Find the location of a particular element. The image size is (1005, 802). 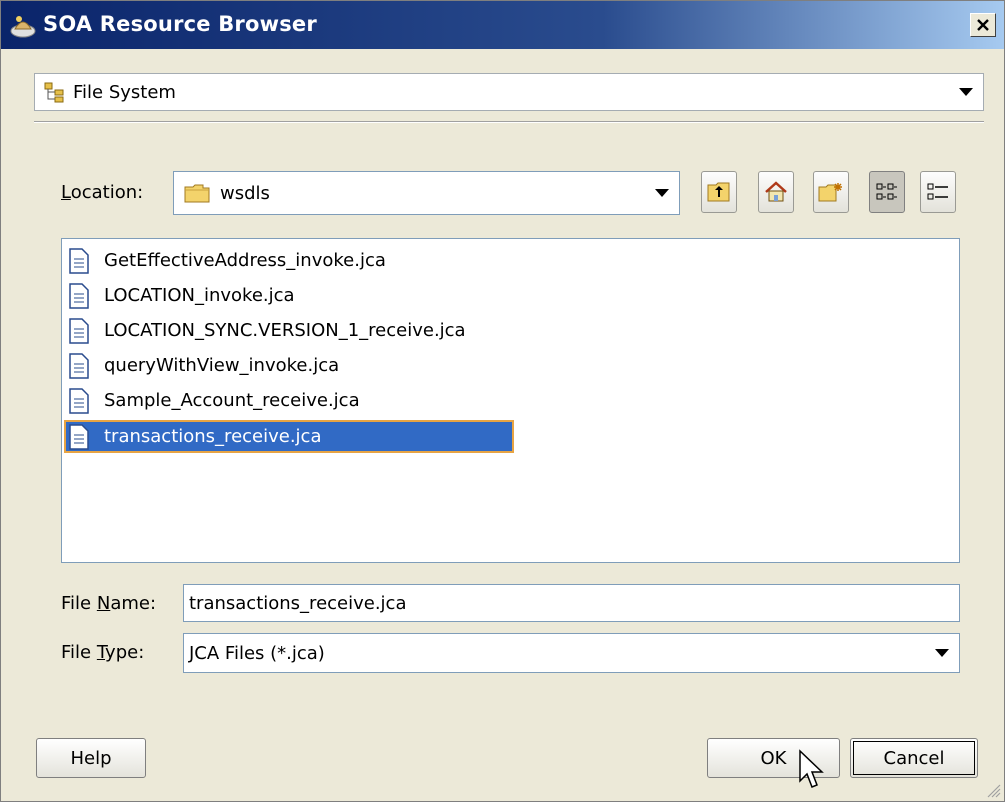

details-view-button is located at coordinates (938, 192).